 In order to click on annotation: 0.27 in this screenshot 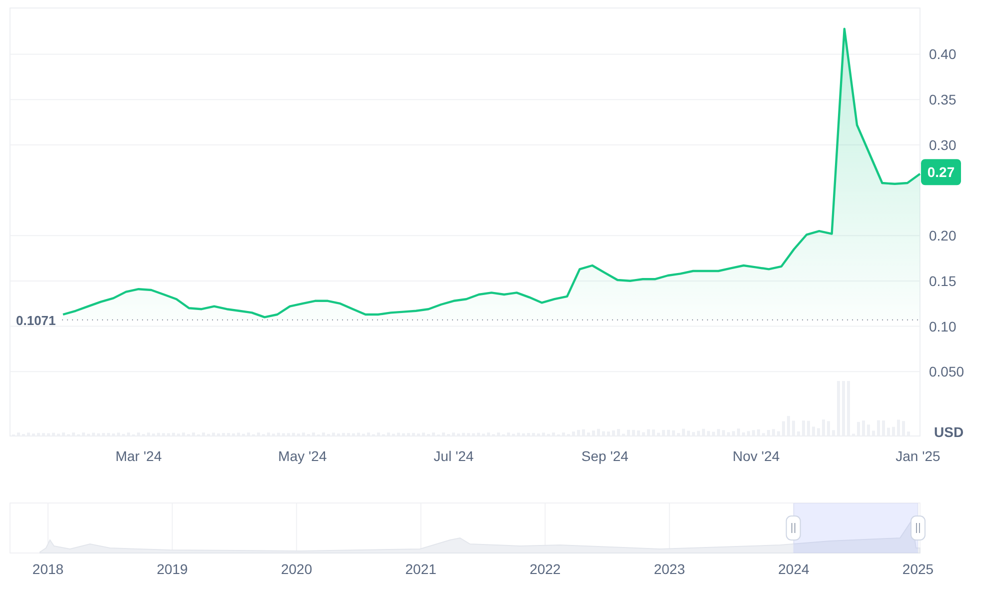, I will do `click(941, 172)`.